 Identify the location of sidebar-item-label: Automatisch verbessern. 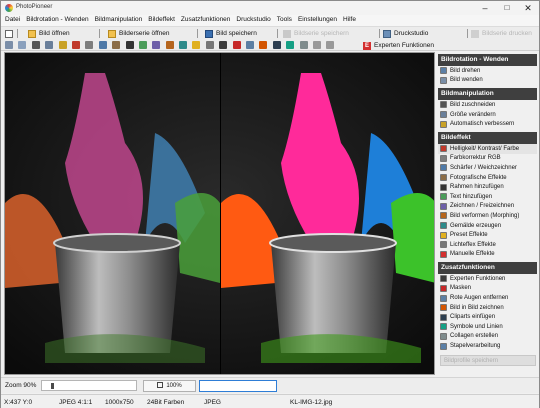
(482, 124).